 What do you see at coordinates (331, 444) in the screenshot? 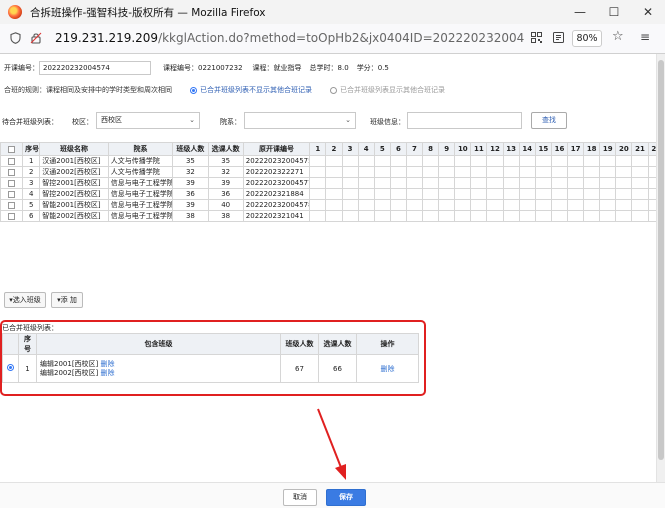
I see `red-arrow-icon` at bounding box center [331, 444].